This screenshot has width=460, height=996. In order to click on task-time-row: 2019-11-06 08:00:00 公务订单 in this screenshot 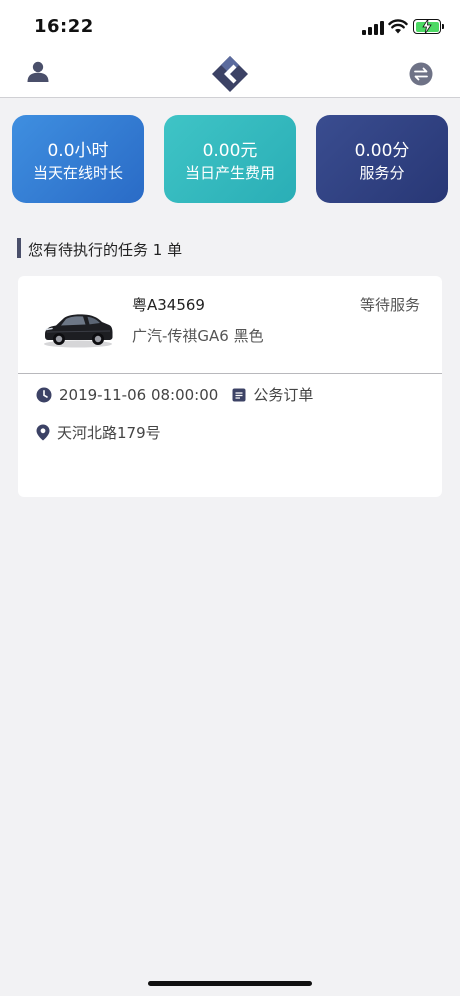, I will do `click(174, 394)`.